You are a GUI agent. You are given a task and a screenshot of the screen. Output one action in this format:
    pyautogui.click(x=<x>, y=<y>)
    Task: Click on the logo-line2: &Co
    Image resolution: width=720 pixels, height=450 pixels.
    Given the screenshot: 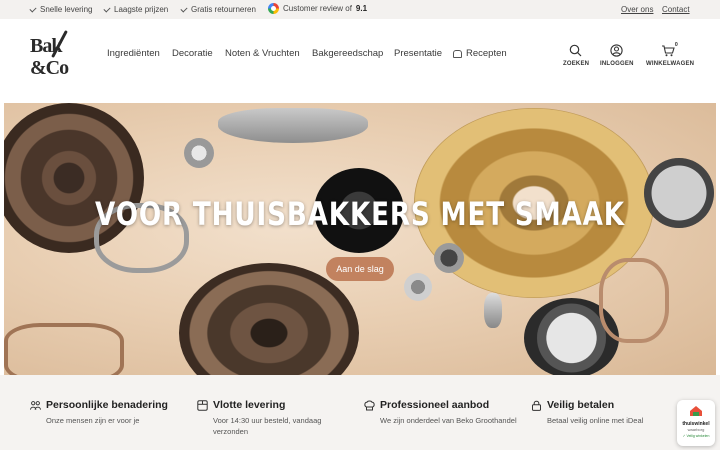 What is the action you would take?
    pyautogui.click(x=49, y=68)
    